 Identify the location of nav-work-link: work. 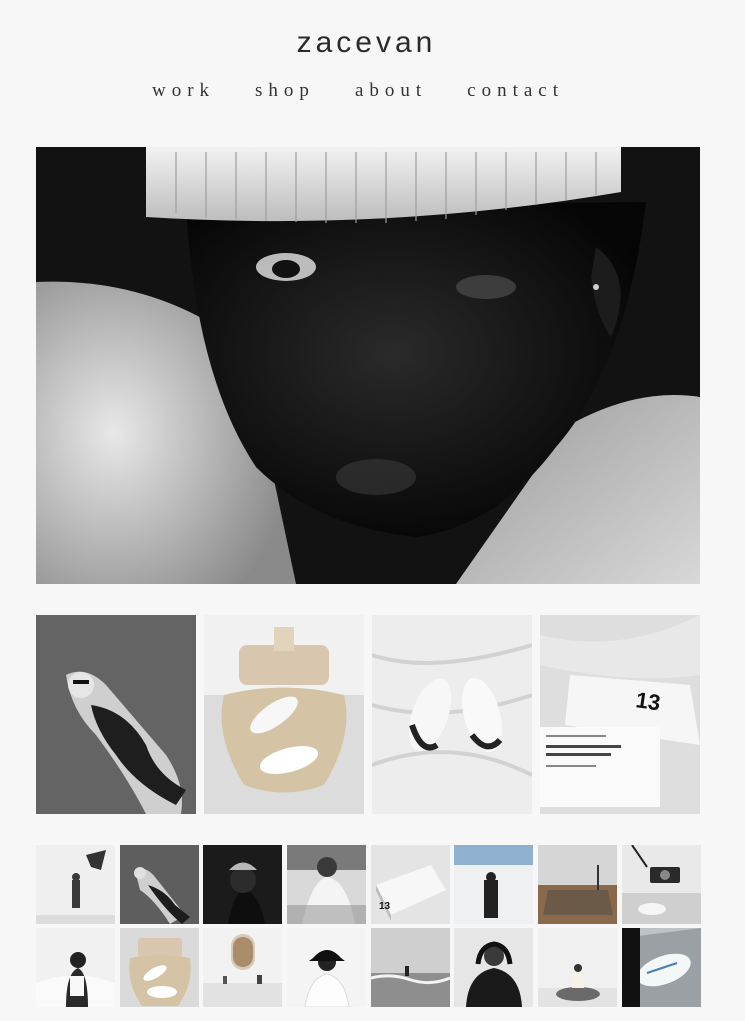
(183, 91).